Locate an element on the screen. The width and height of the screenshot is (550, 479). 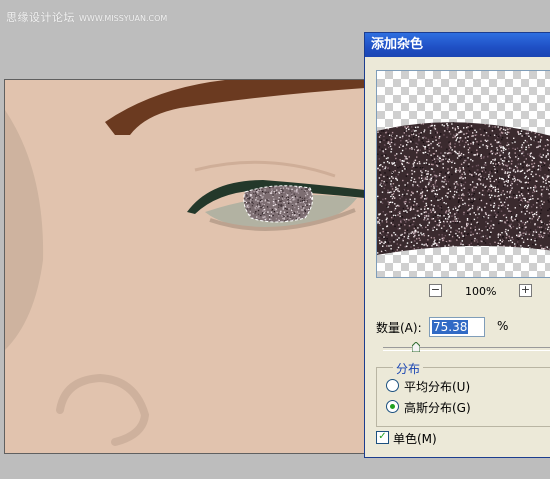
zoom-controls: − 100% + is located at coordinates (457, 292).